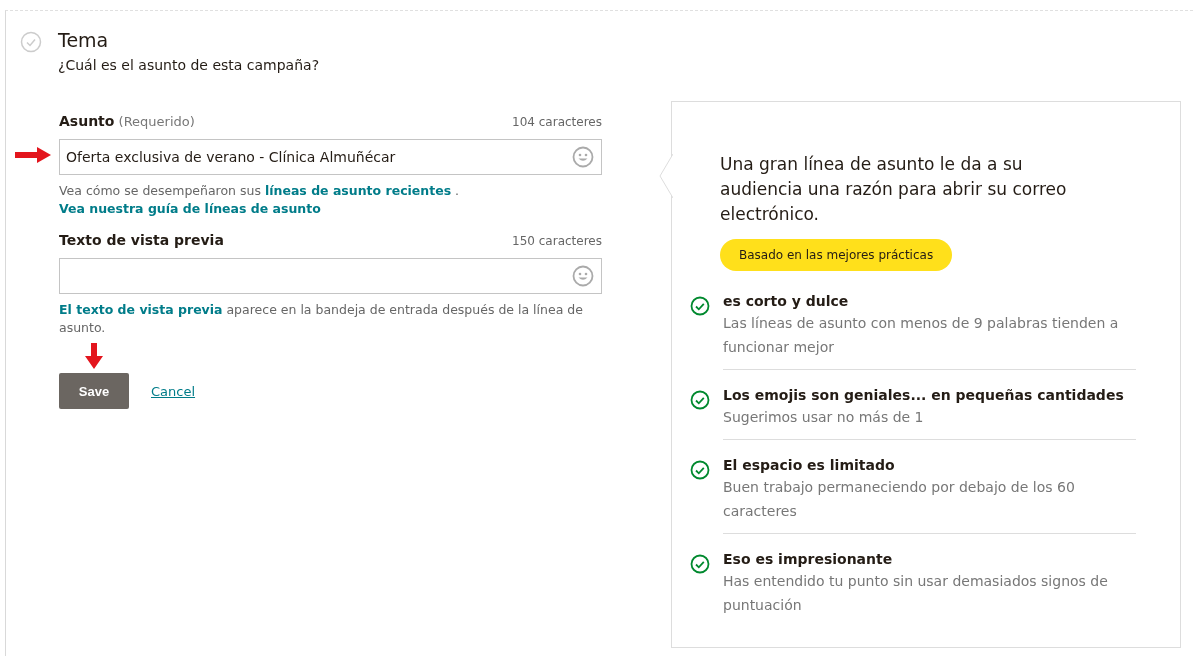 This screenshot has height=656, width=1193. Describe the element at coordinates (899, 499) in the screenshot. I see `tip-text: Buen trabajo permaneciendo por debajo de los 60 caracteres` at that location.